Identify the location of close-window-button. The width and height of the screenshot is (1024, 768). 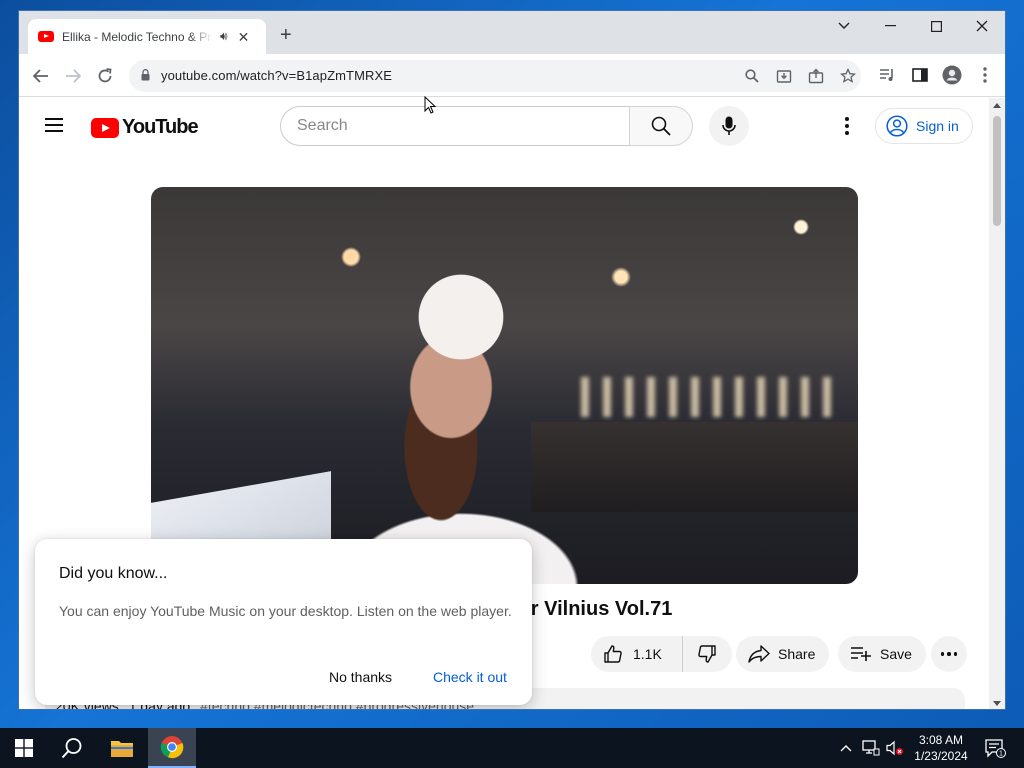
(982, 26).